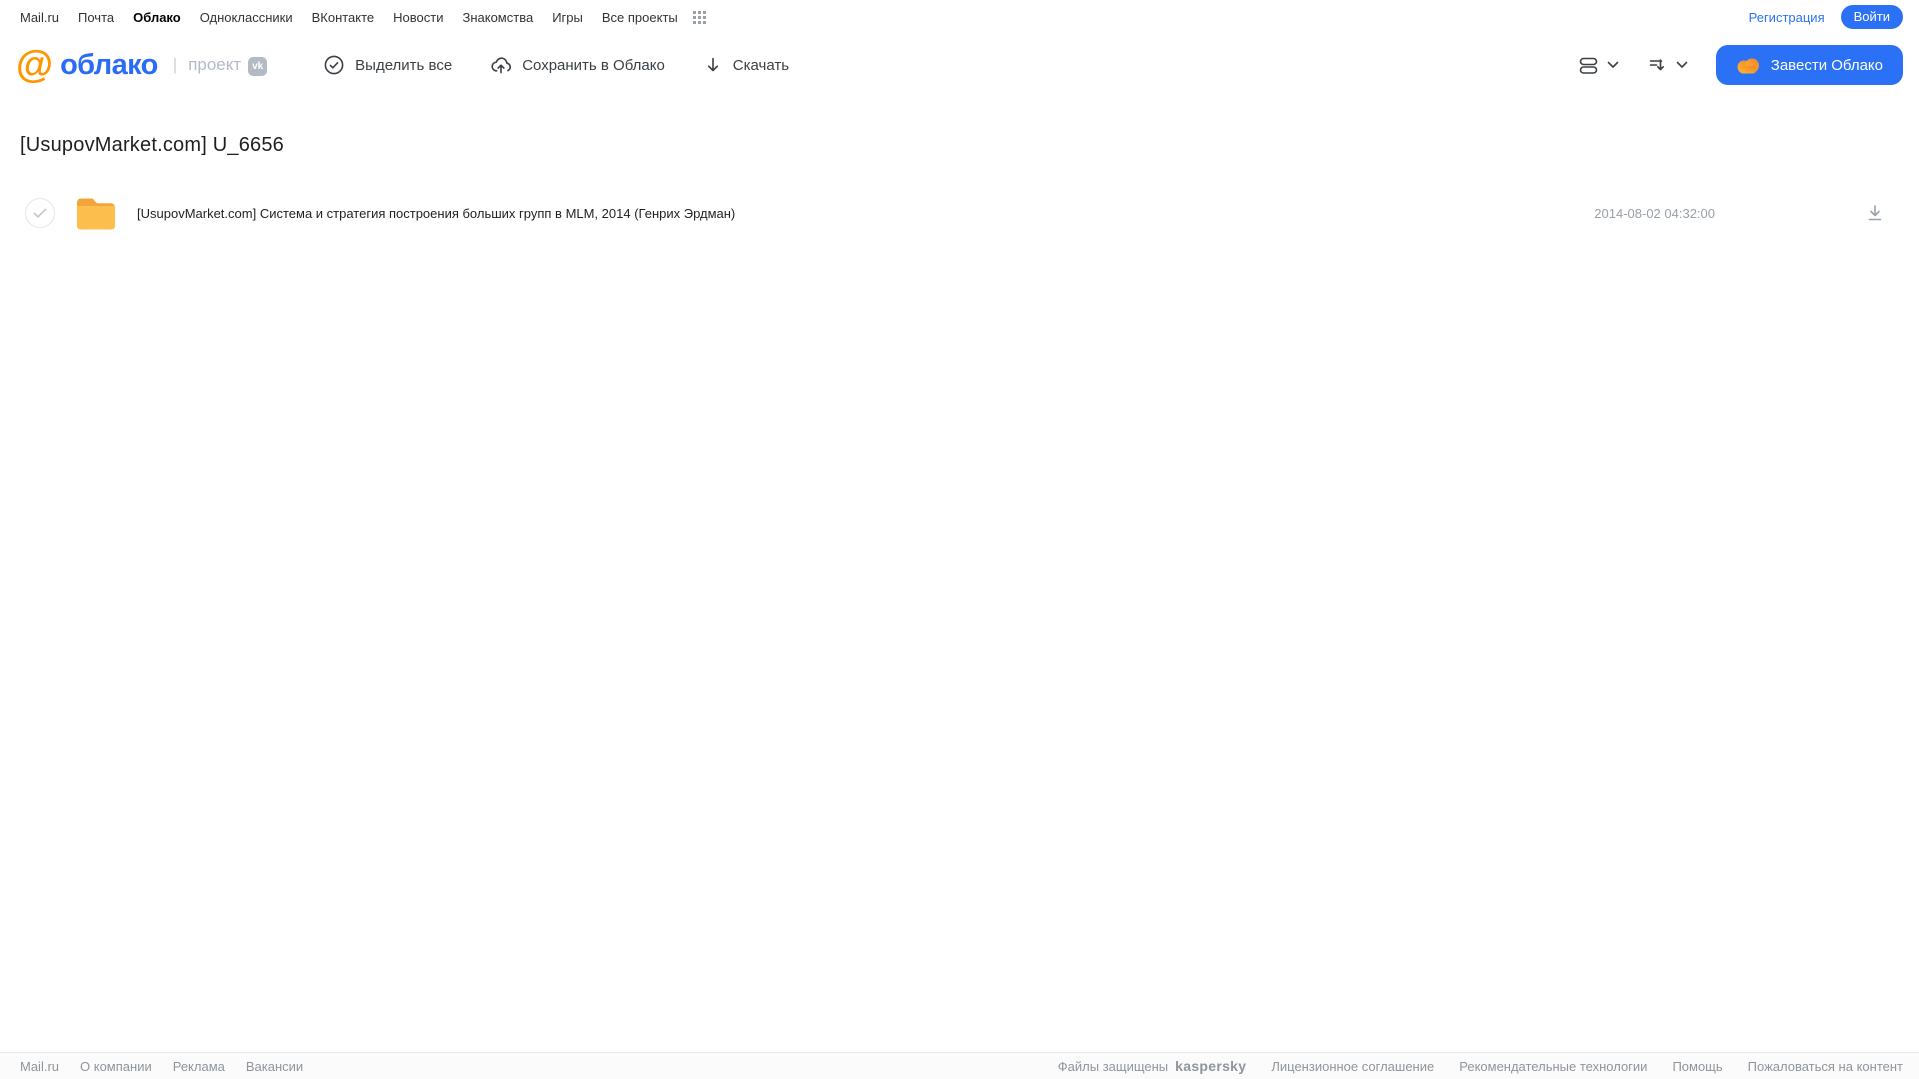 The image size is (1919, 1079). Describe the element at coordinates (699, 17) in the screenshot. I see `all-projects-grid-icon` at that location.